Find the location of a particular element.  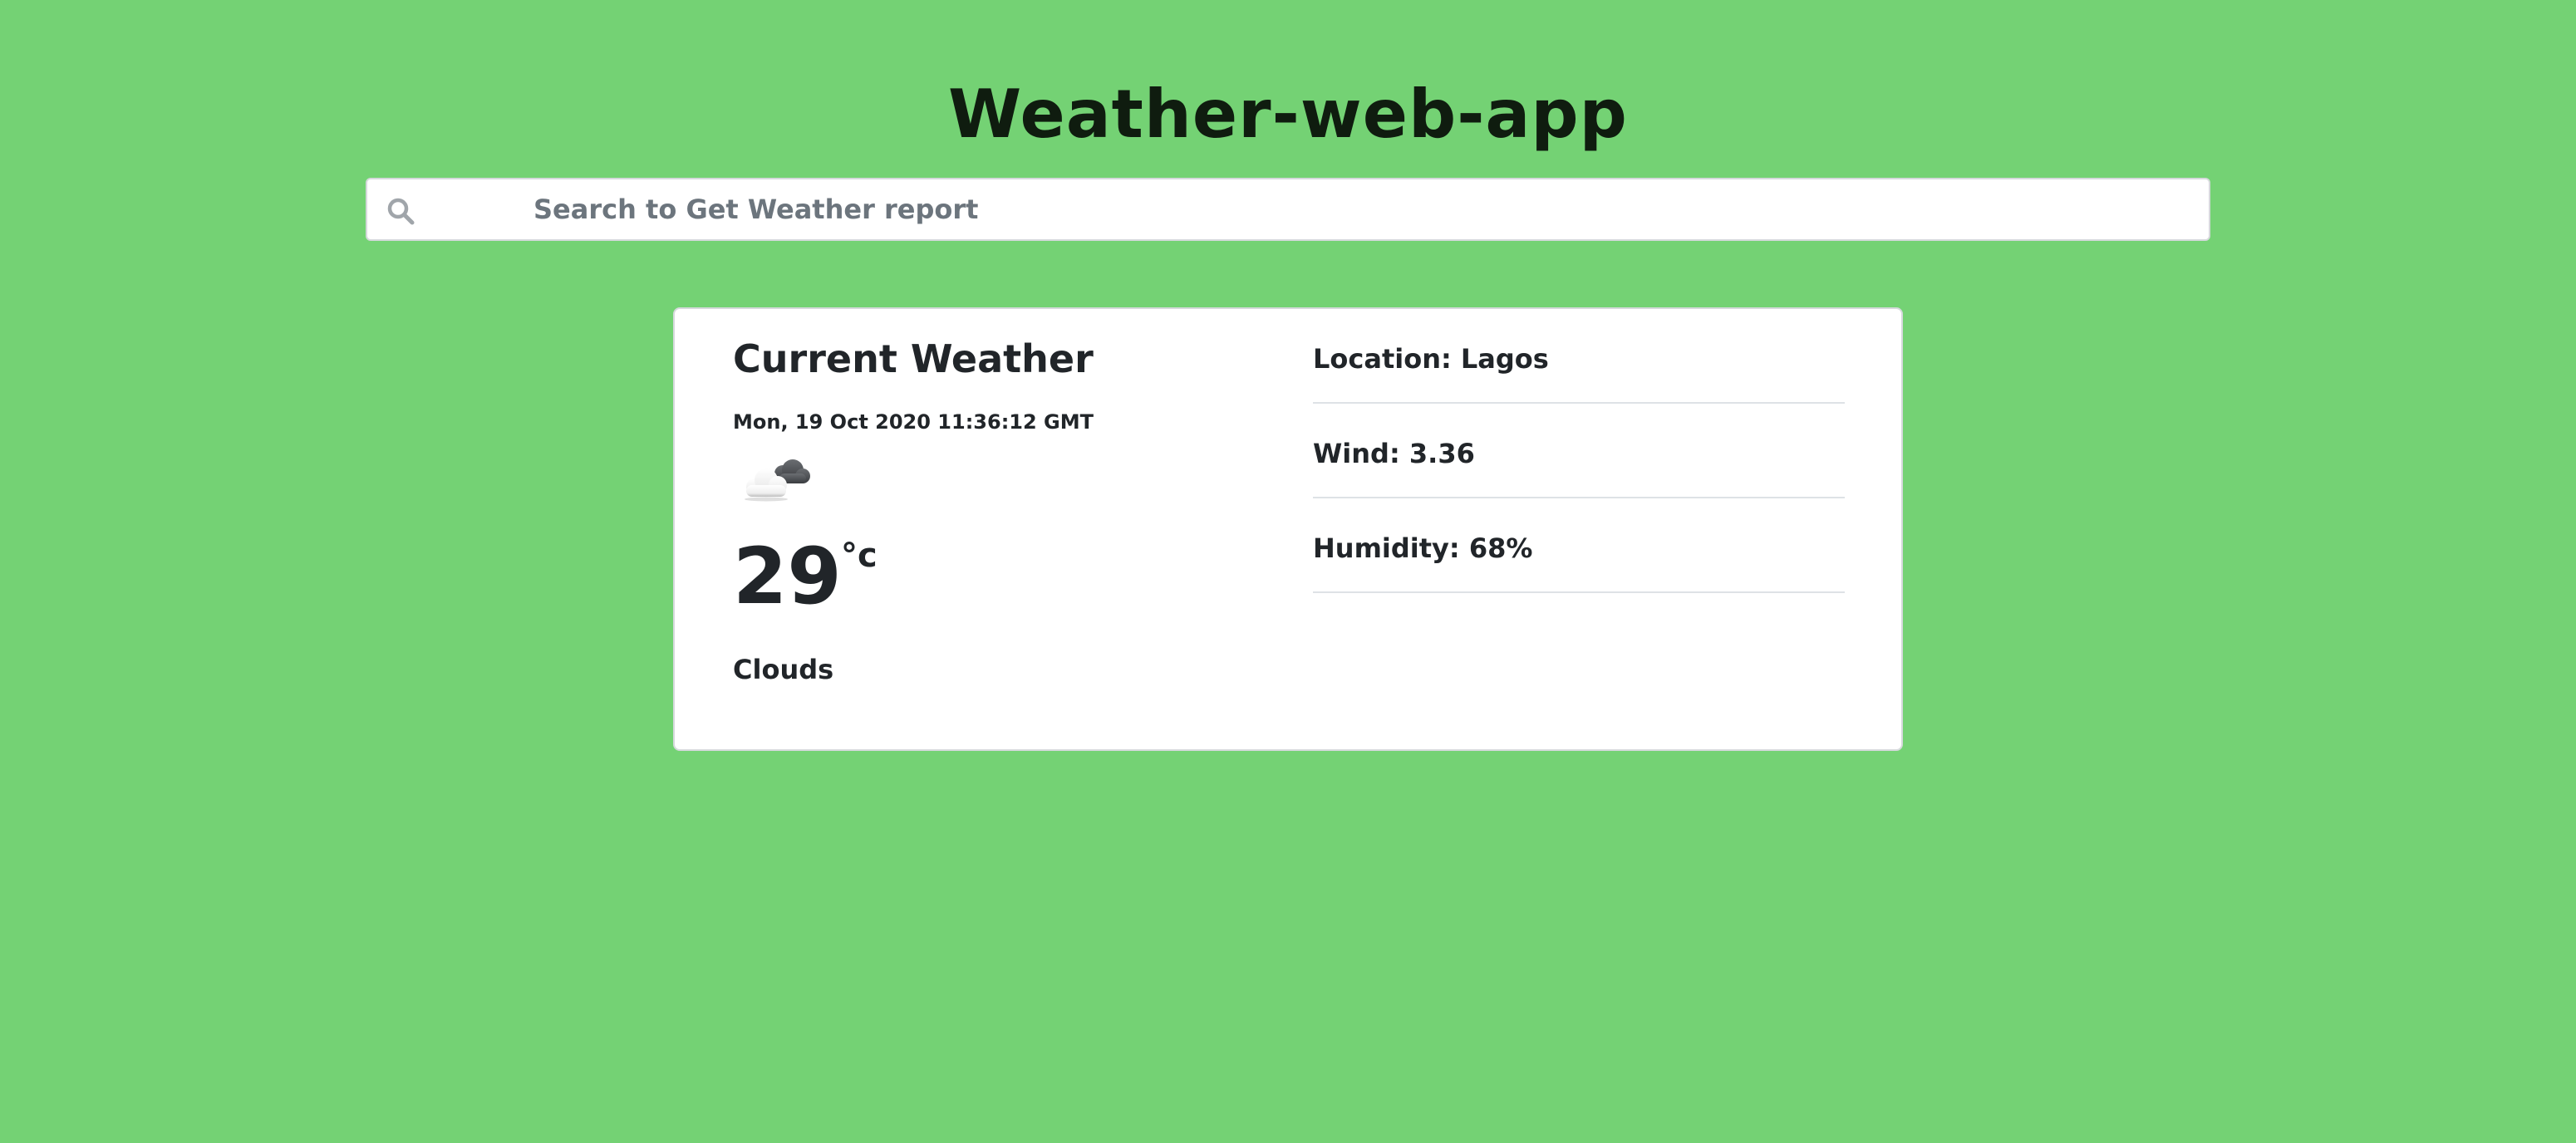

weather-datetime: Mon, 19 Oct 2020 11:36:12 GMT is located at coordinates (913, 422).